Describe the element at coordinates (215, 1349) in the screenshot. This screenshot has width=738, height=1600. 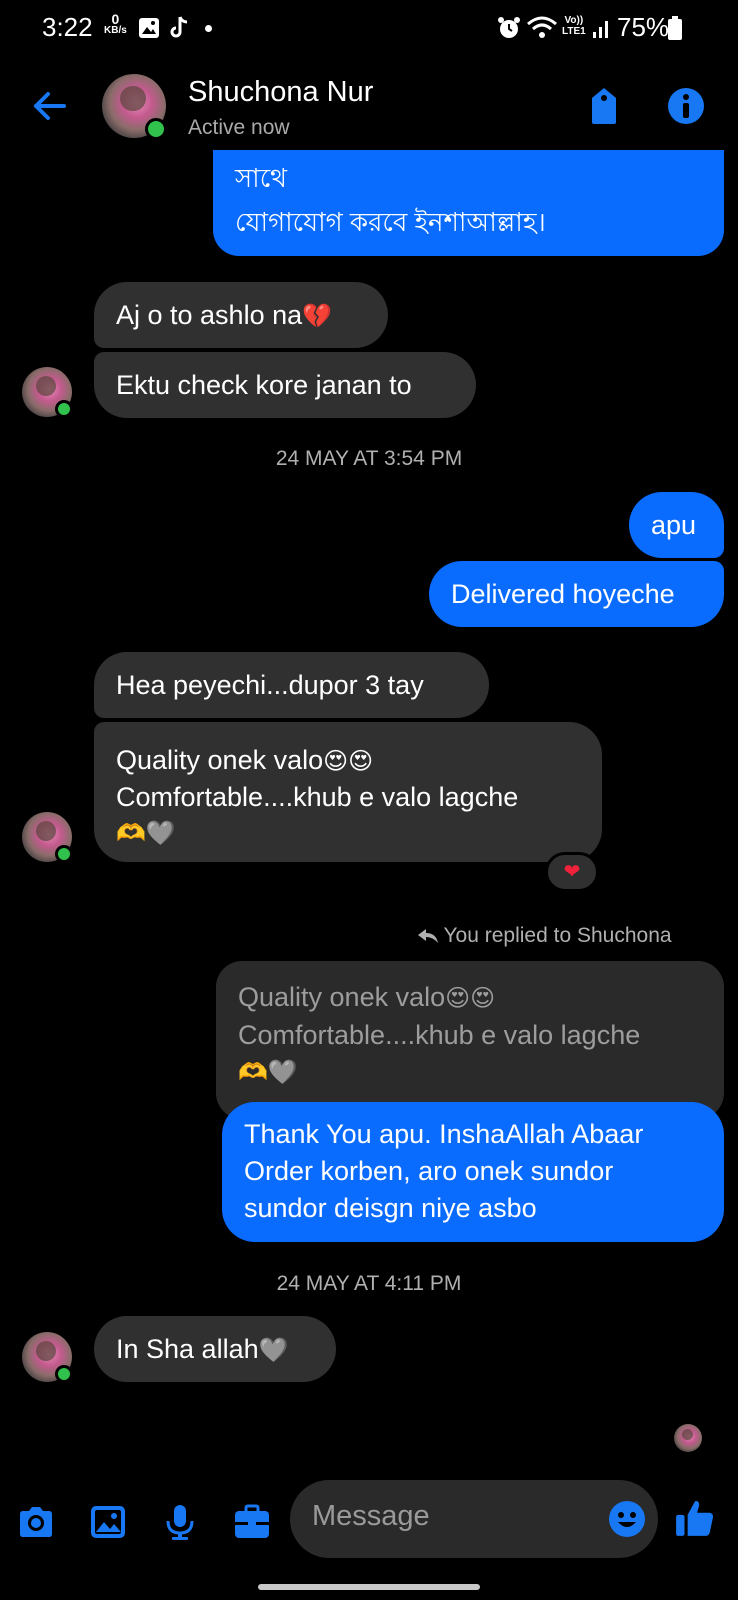
I see `message-incoming: In Sha allah🩶` at that location.